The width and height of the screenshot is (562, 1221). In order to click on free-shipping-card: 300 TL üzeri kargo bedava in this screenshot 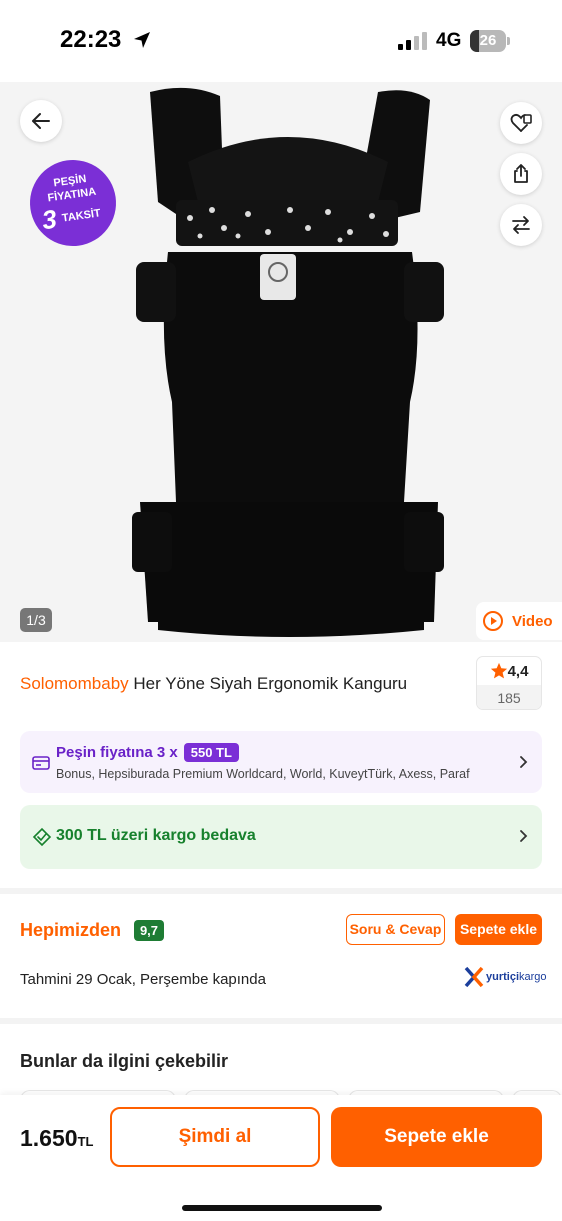, I will do `click(281, 837)`.